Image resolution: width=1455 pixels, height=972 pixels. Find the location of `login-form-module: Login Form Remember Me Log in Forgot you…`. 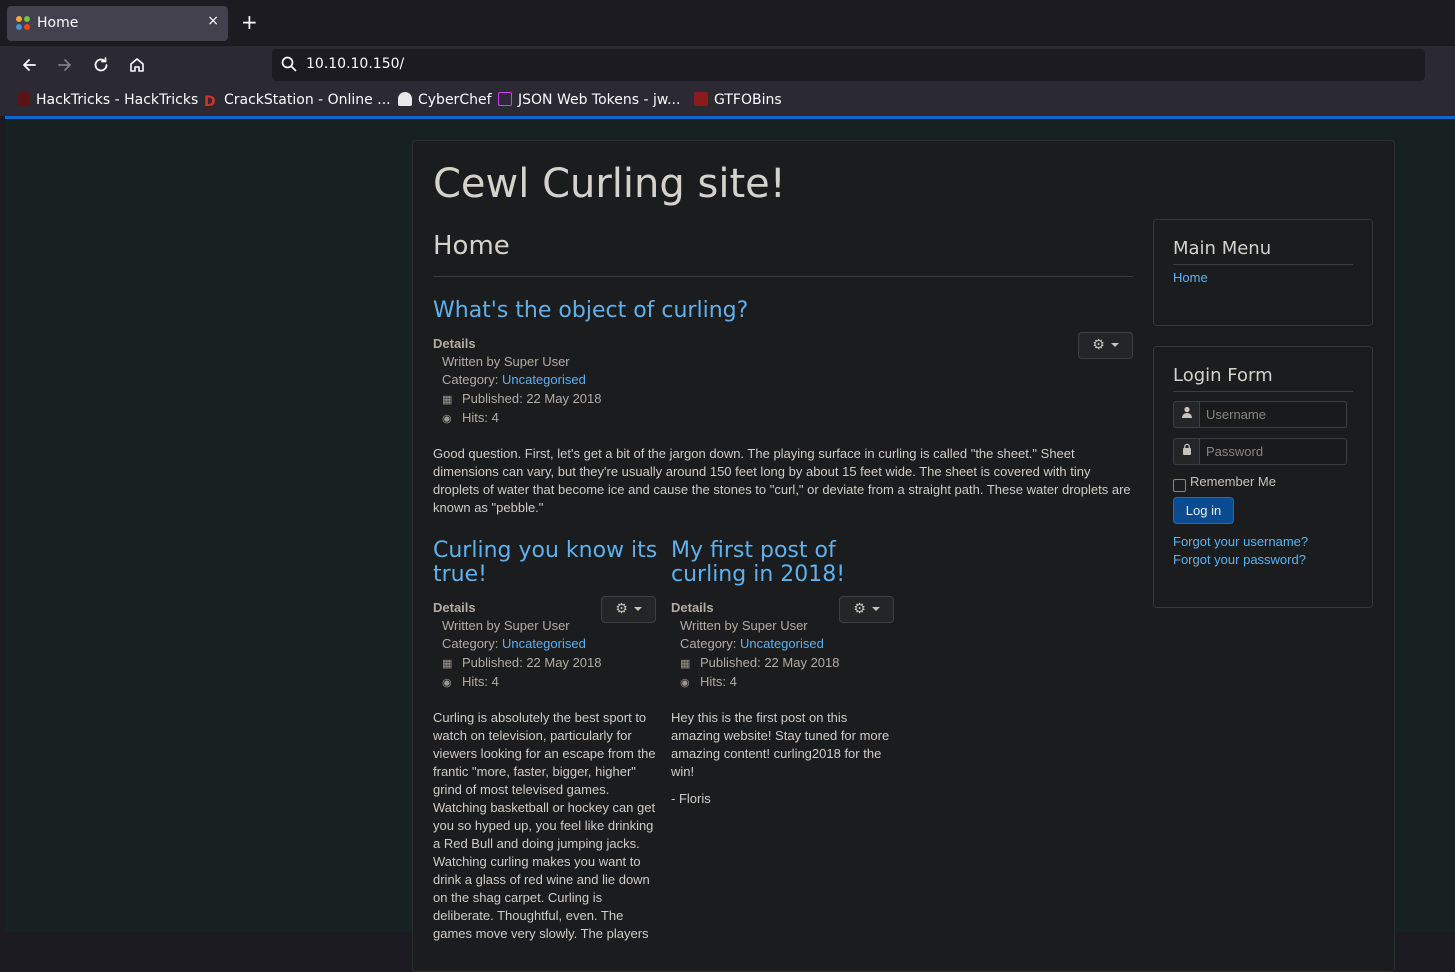

login-form-module: Login Form Remember Me Log in Forgot you… is located at coordinates (1263, 477).